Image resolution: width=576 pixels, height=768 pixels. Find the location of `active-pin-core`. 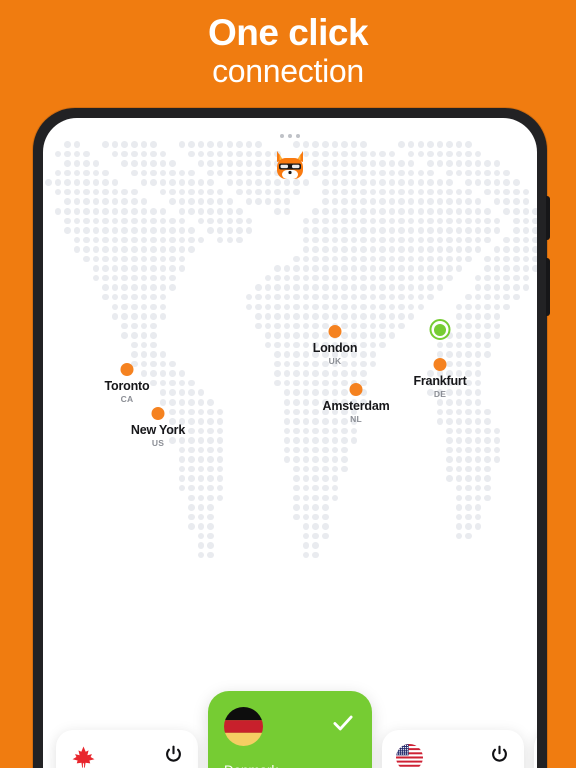

active-pin-core is located at coordinates (440, 329).